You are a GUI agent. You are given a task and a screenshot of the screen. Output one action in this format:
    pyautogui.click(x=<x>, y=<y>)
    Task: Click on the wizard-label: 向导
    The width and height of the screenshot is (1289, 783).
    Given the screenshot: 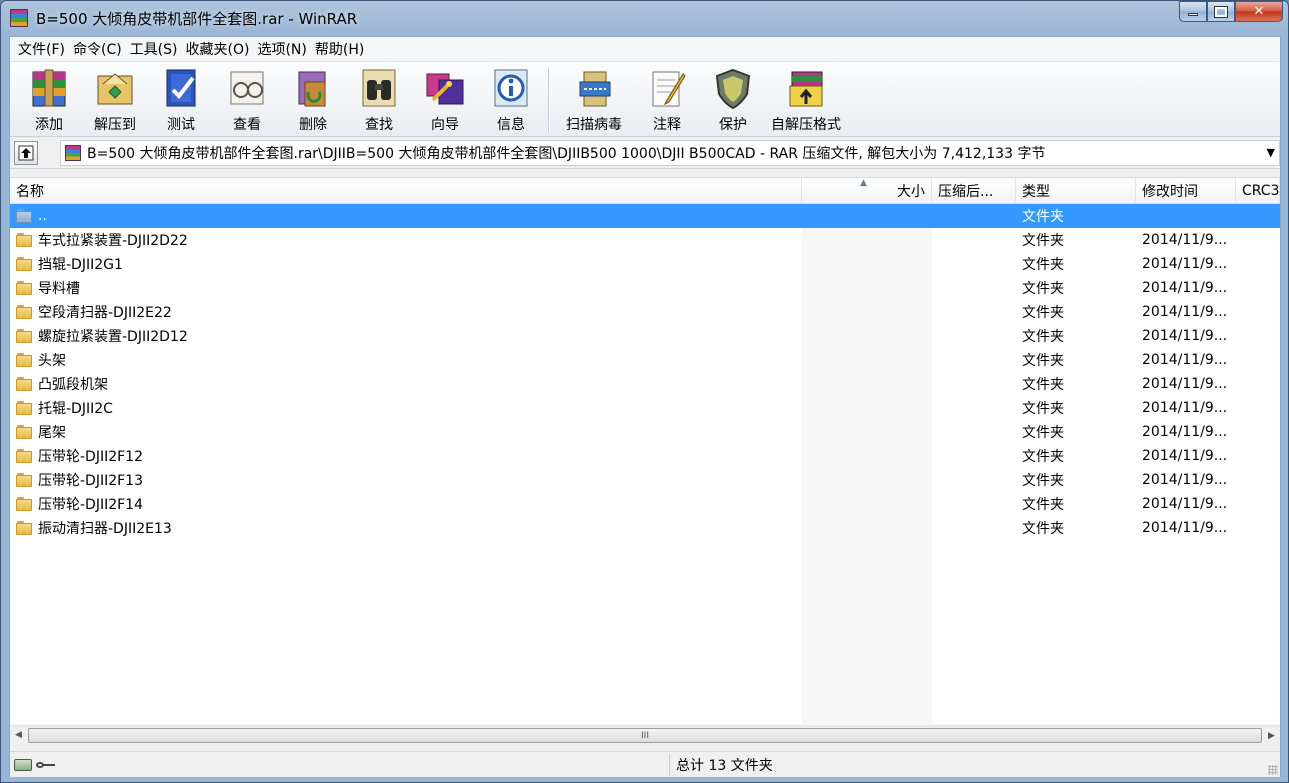 What is the action you would take?
    pyautogui.click(x=445, y=125)
    